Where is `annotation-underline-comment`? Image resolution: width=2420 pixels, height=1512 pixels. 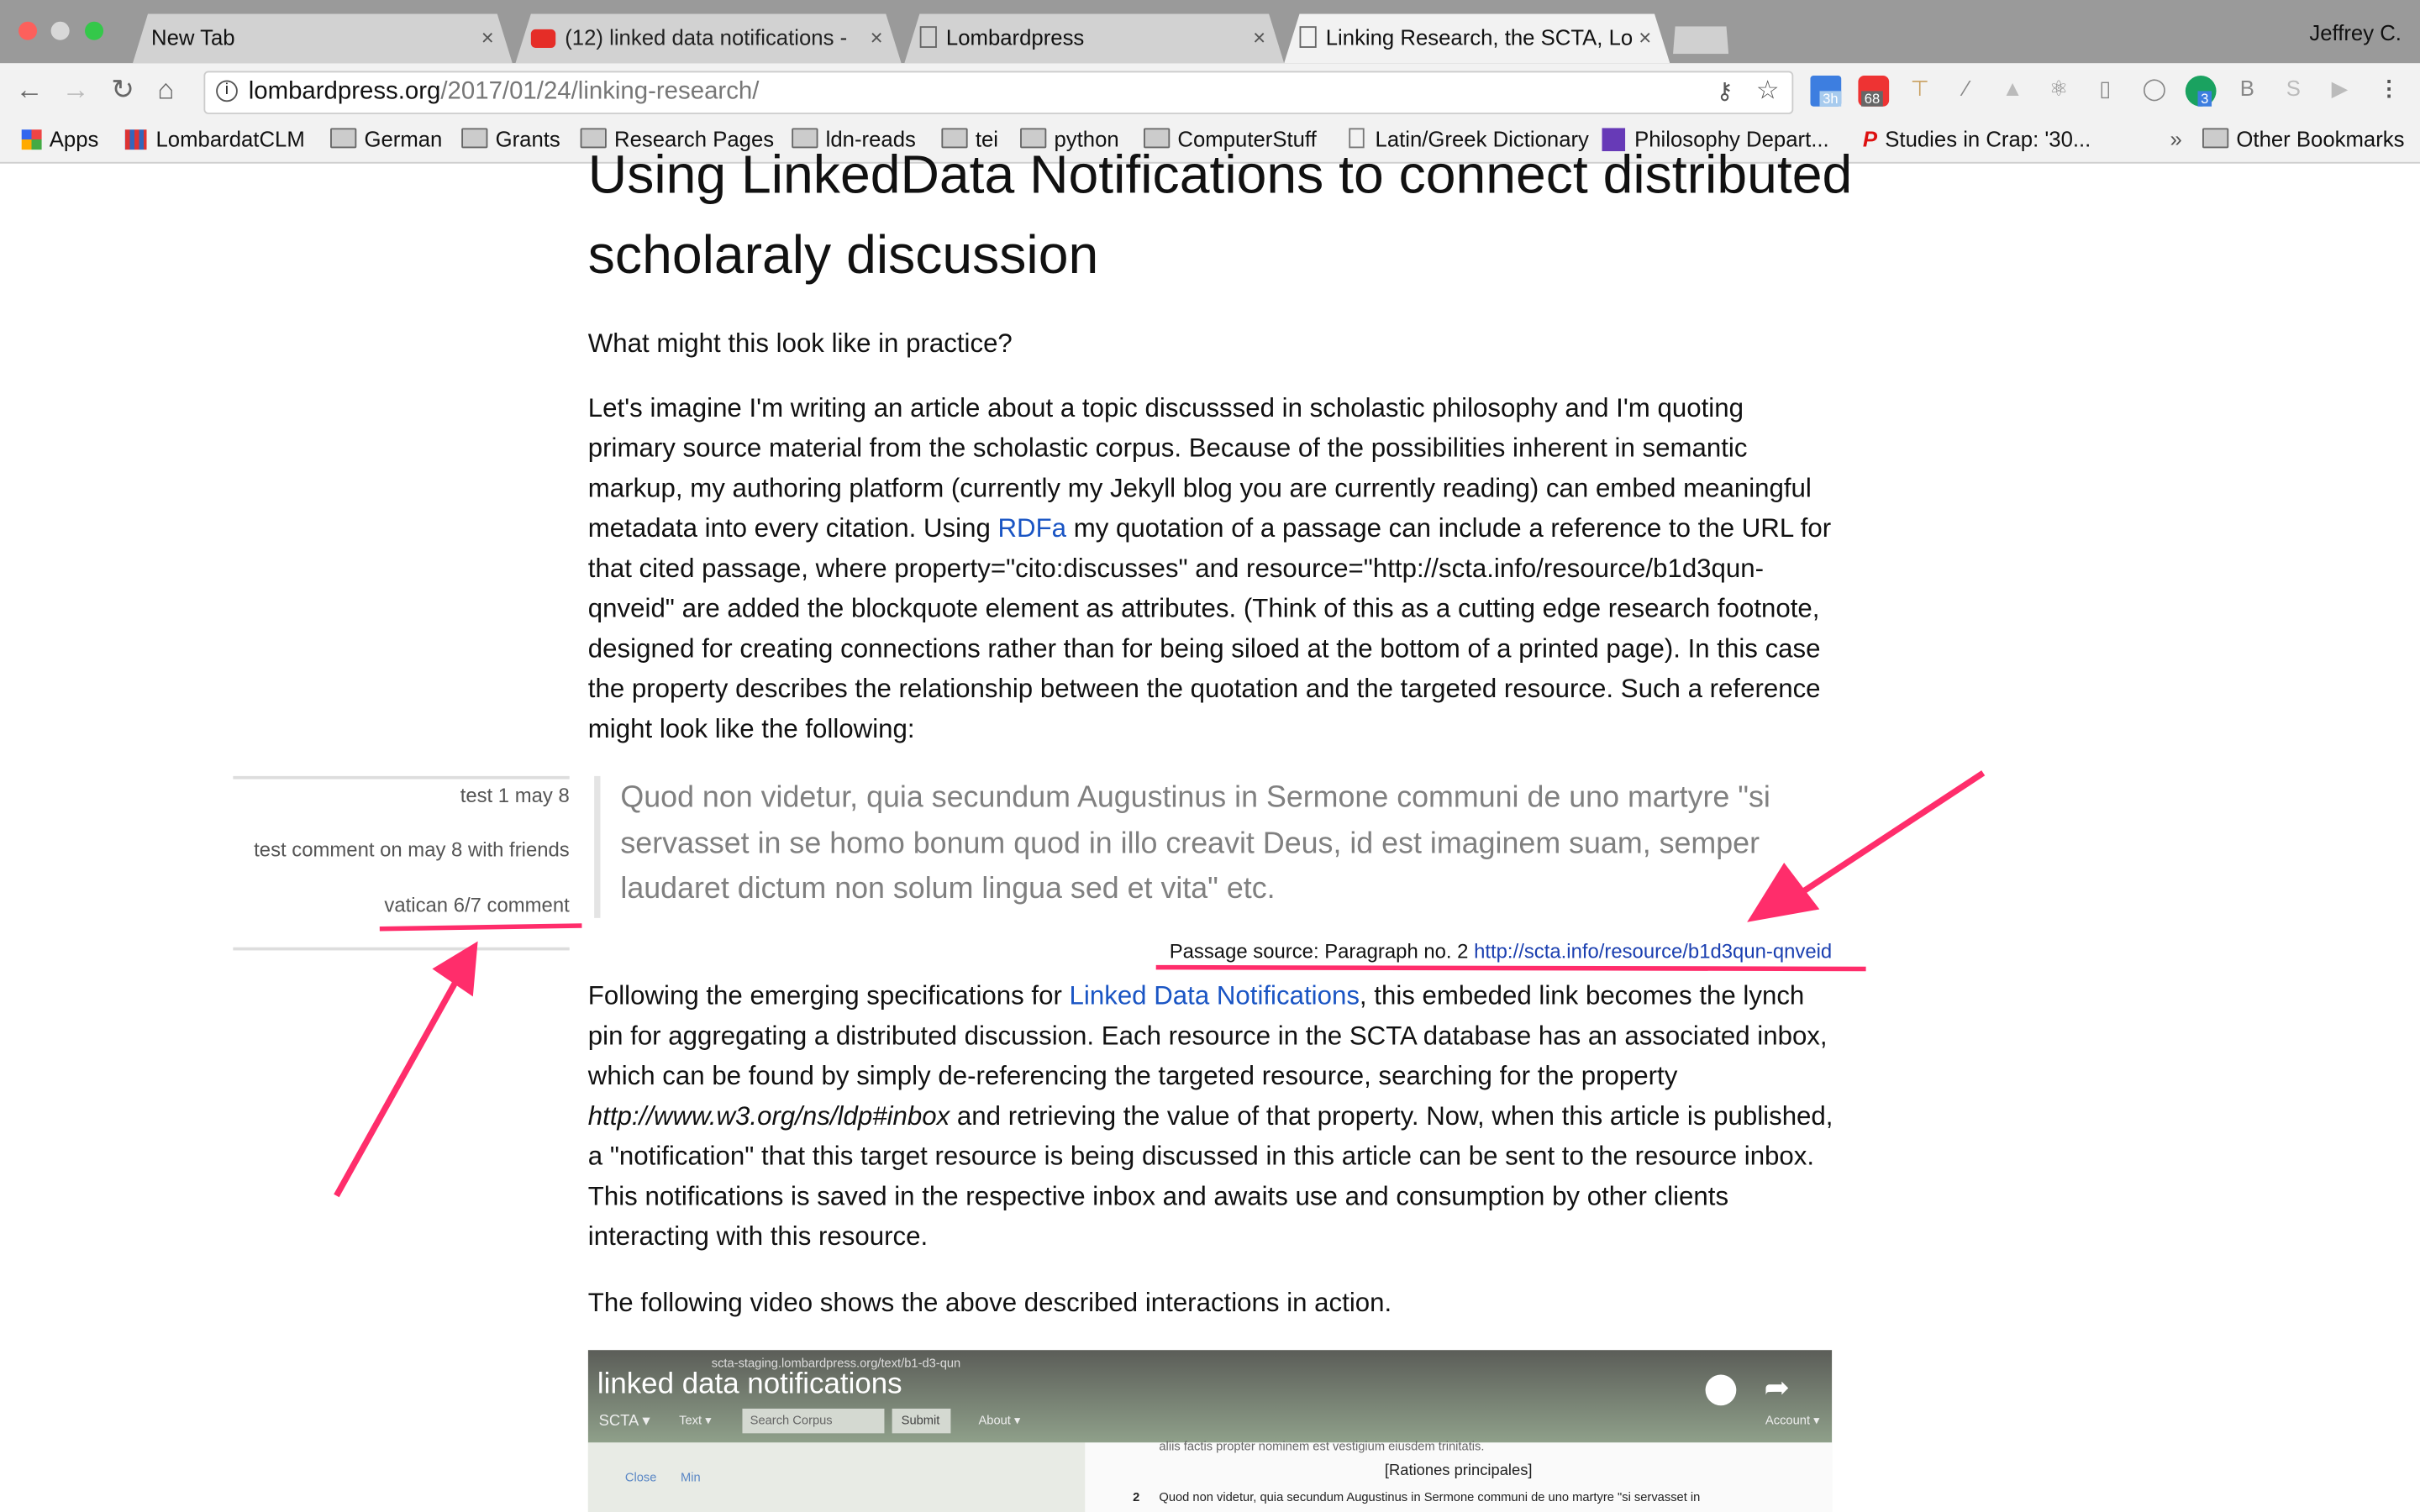 annotation-underline-comment is located at coordinates (481, 927).